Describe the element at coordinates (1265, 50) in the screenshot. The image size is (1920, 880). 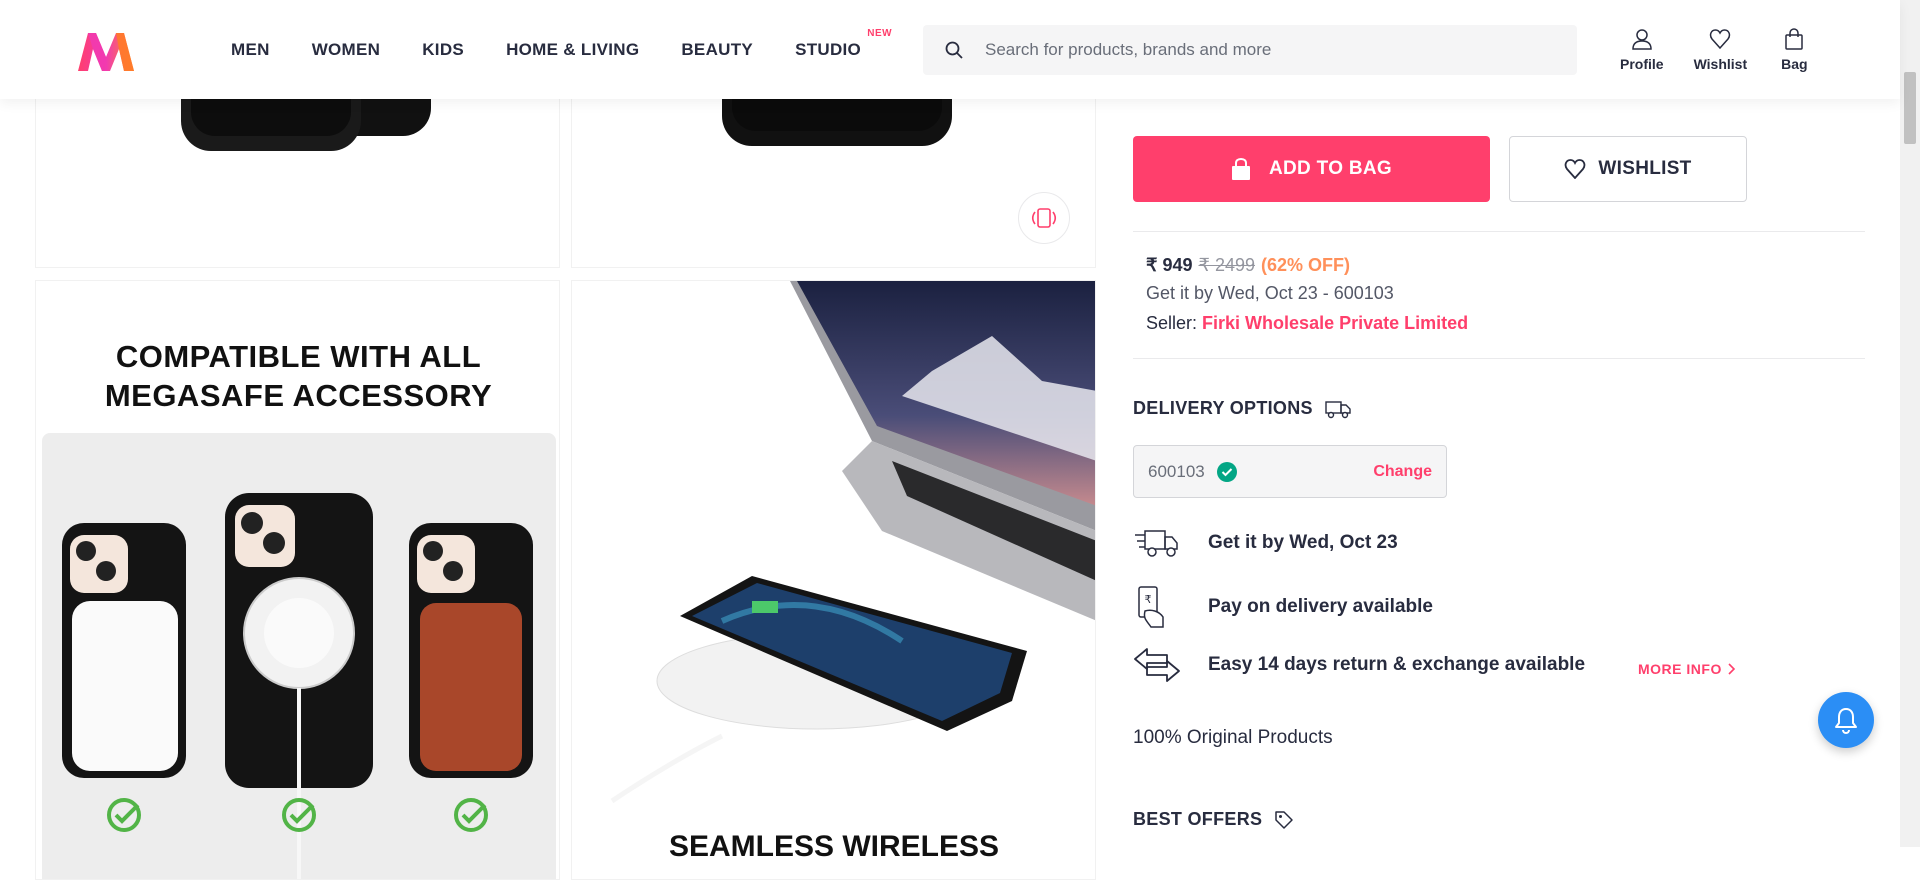
I see `search-input` at that location.